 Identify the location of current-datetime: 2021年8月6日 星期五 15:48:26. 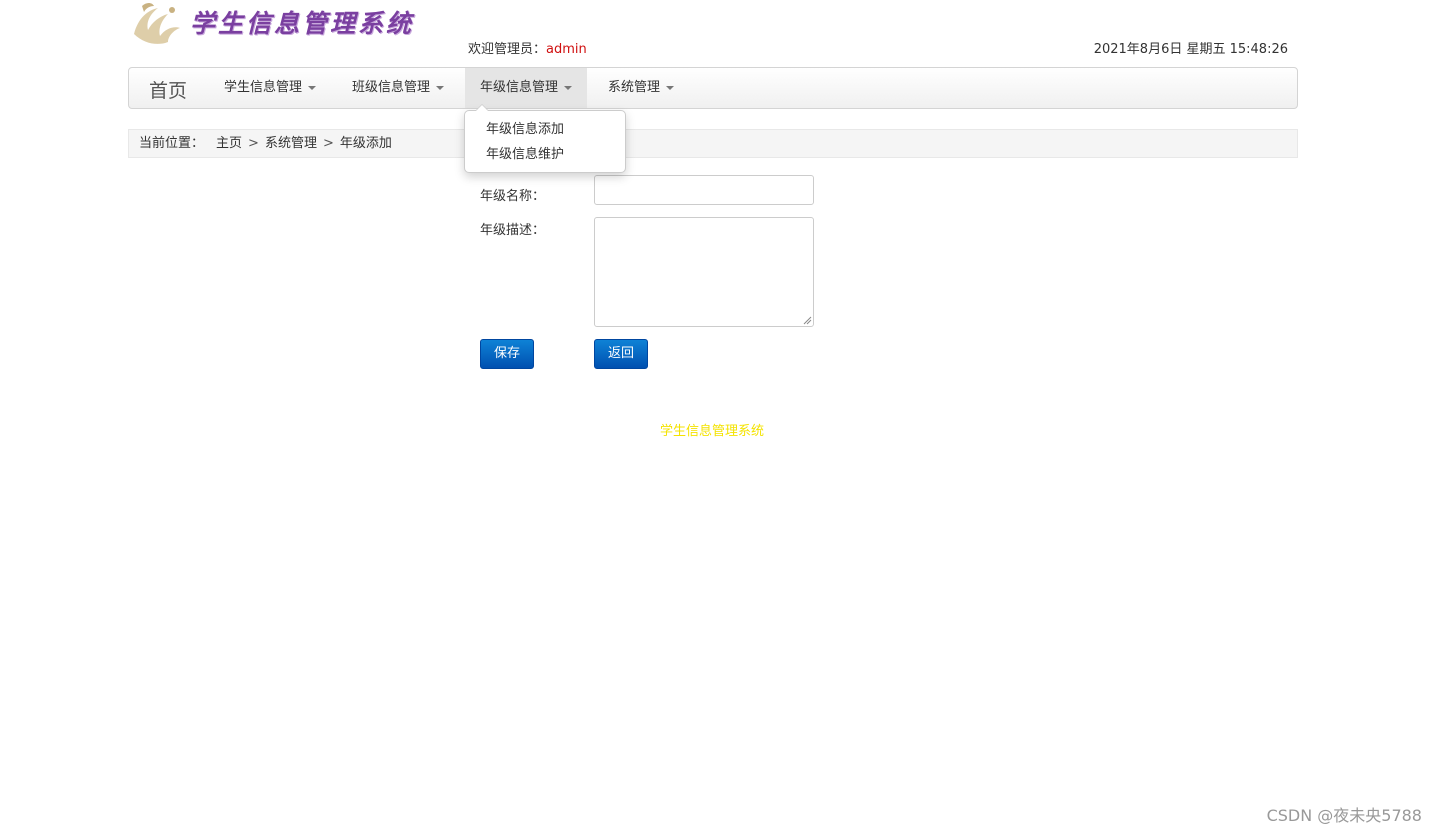
(1190, 49).